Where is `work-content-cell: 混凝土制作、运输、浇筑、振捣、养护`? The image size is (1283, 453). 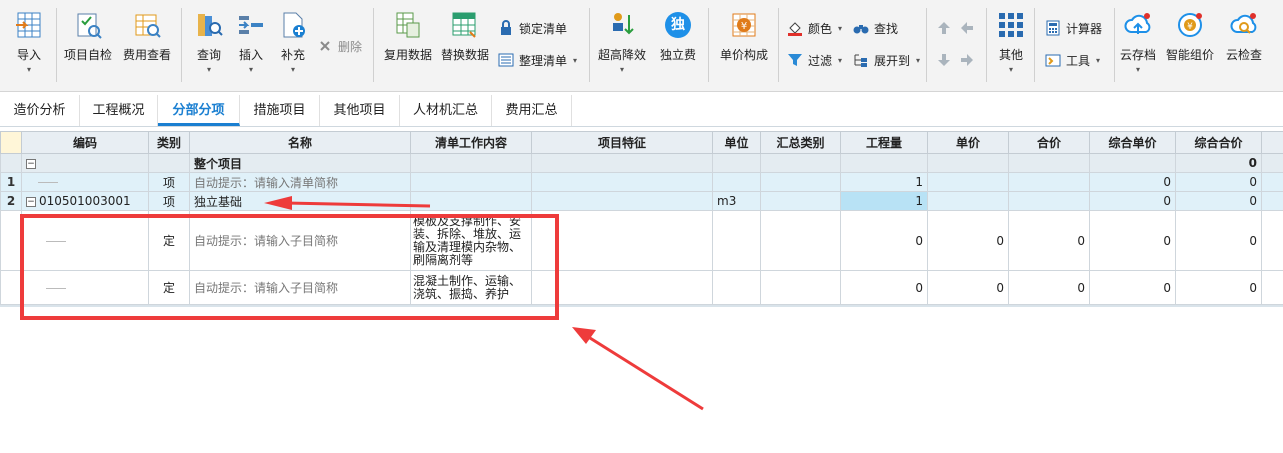
work-content-cell: 混凝土制作、运输、浇筑、振捣、养护 is located at coordinates (471, 287).